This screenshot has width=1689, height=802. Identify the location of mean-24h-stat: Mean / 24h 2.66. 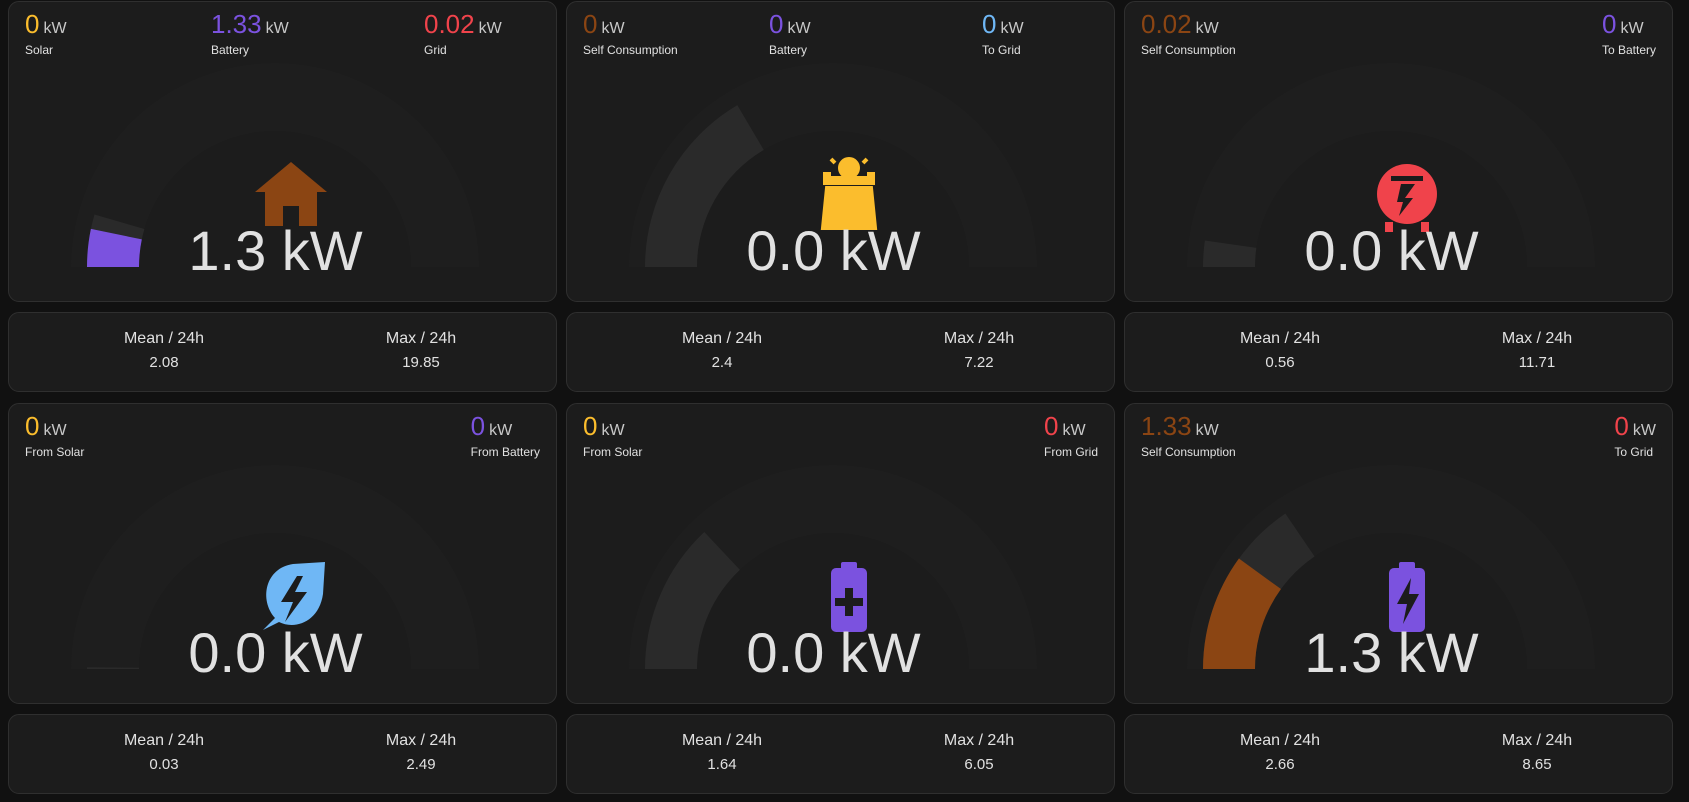
(1280, 753).